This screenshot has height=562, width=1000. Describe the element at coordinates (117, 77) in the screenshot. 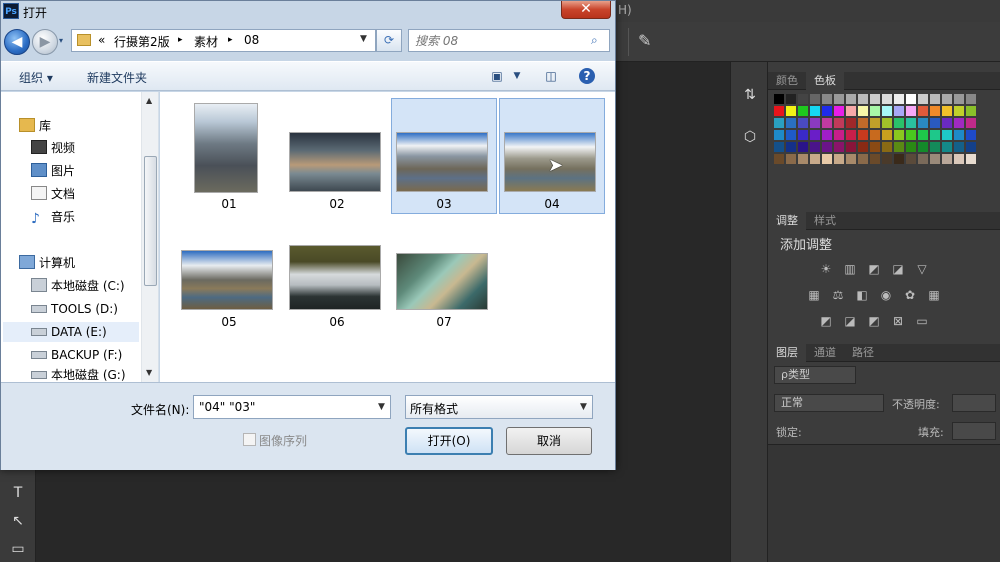

I see `new-folder-button: 新建文件夹` at that location.